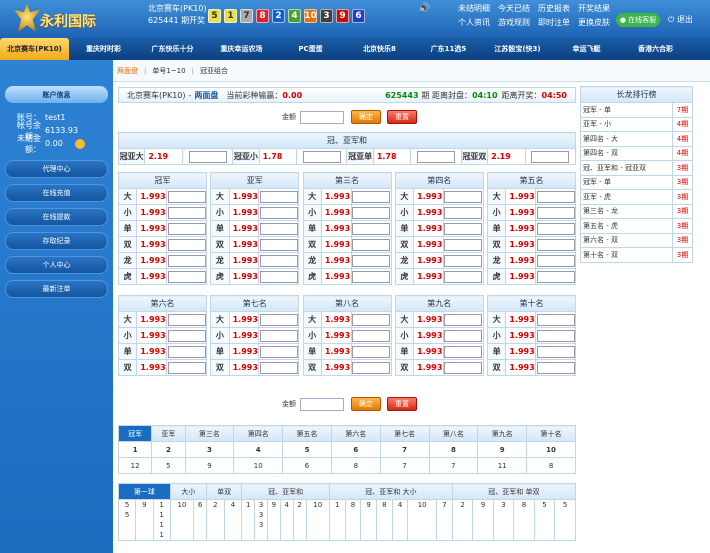 This screenshot has width=710, height=553. Describe the element at coordinates (655, 49) in the screenshot. I see `nav-tab: 香港六合彩` at that location.